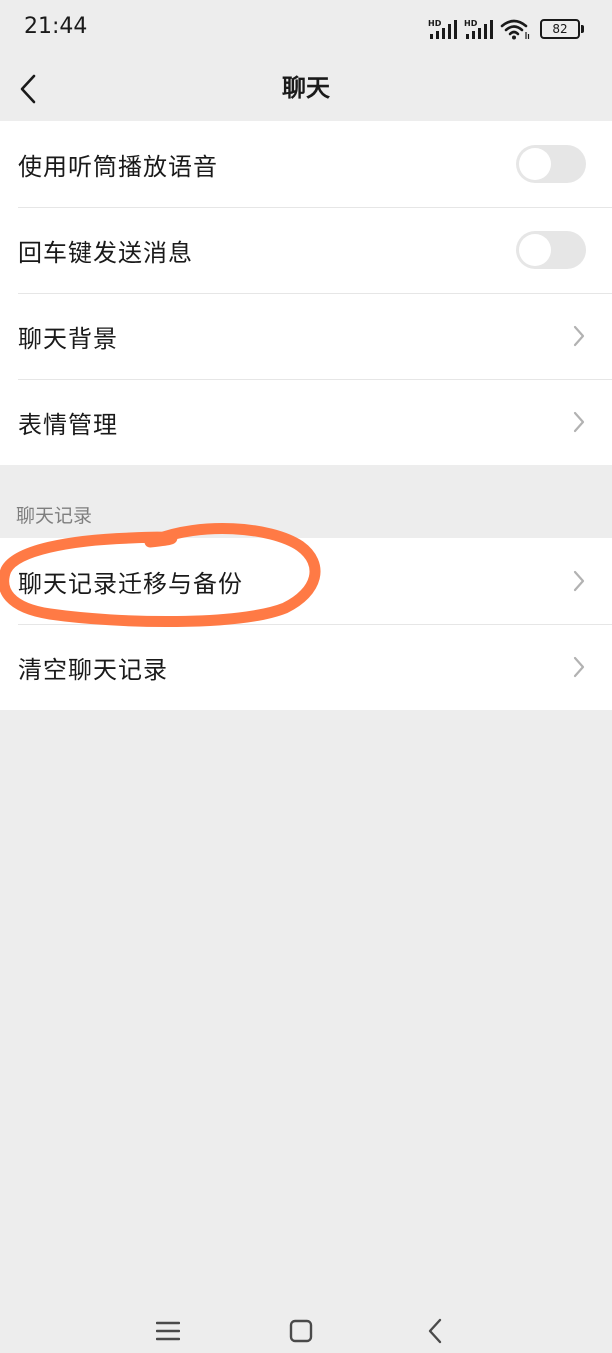 This screenshot has width=612, height=1353. What do you see at coordinates (56, 26) in the screenshot?
I see `status-time: 21:44` at bounding box center [56, 26].